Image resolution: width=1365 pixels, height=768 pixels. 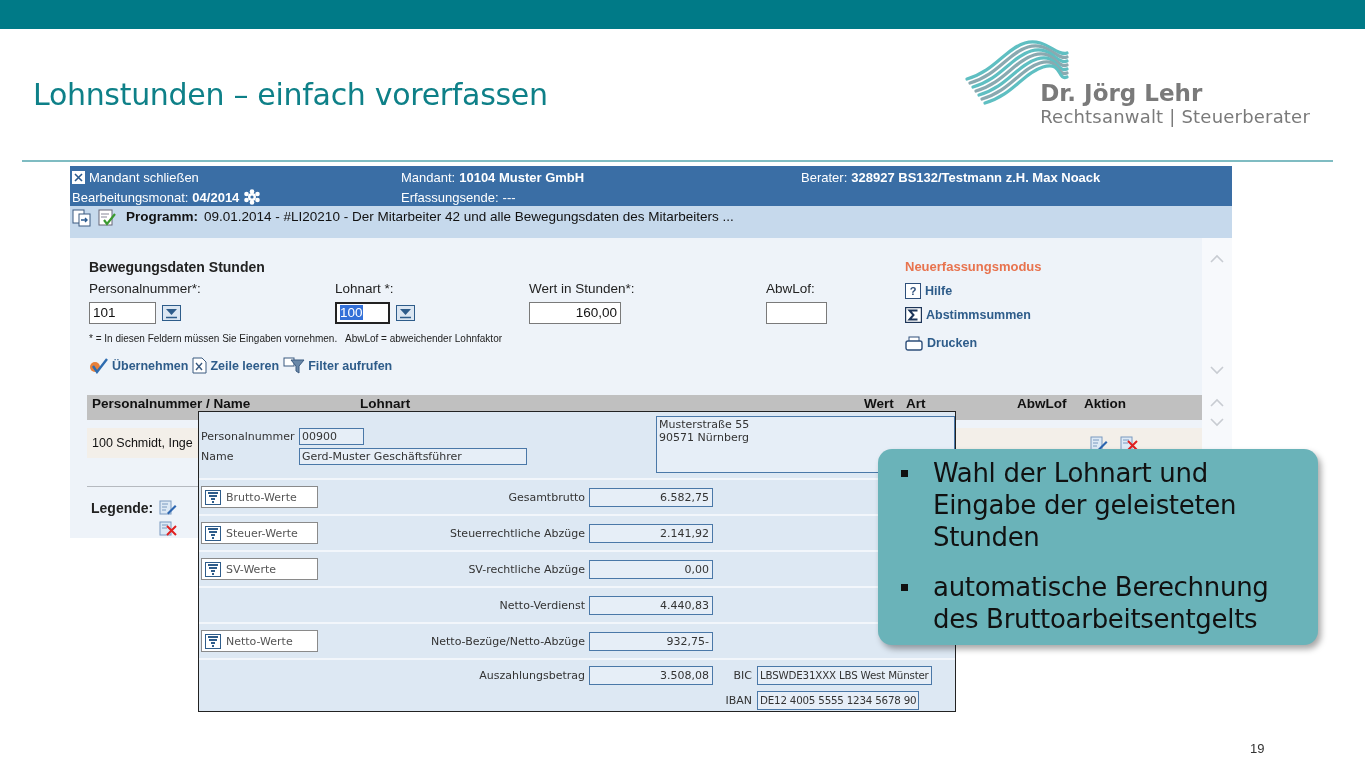 I want to click on action-link: Zeile leeren, so click(x=236, y=366).